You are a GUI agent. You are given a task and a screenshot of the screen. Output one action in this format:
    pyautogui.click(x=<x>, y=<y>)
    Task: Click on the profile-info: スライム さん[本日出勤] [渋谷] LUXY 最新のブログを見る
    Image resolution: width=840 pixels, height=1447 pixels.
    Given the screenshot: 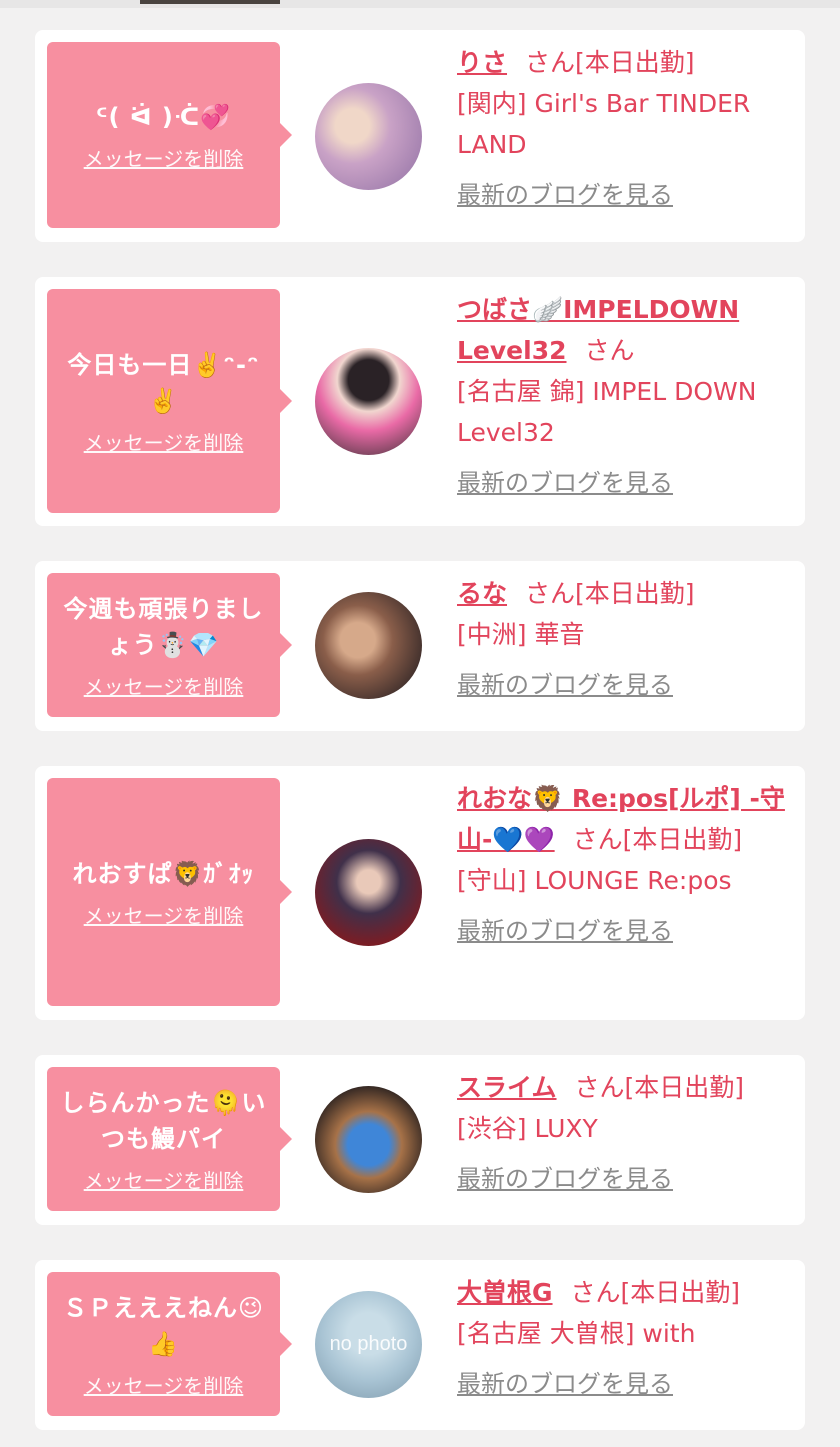 What is the action you would take?
    pyautogui.click(x=622, y=1133)
    